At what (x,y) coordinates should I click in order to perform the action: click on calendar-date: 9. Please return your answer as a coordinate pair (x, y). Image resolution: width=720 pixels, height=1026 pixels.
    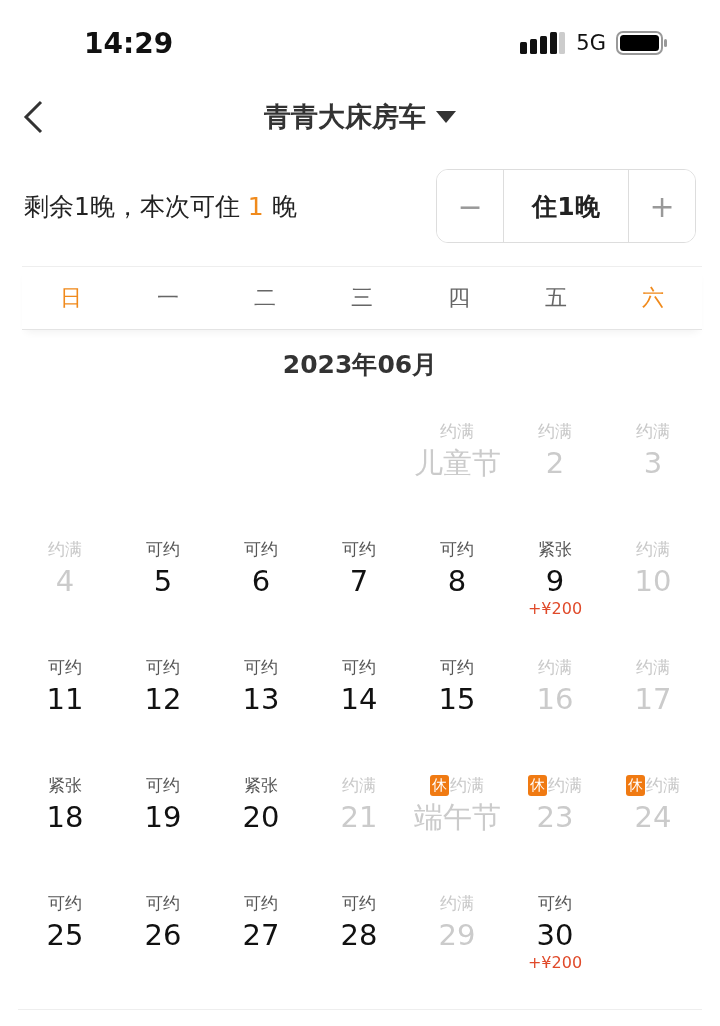
    Looking at the image, I should click on (555, 581).